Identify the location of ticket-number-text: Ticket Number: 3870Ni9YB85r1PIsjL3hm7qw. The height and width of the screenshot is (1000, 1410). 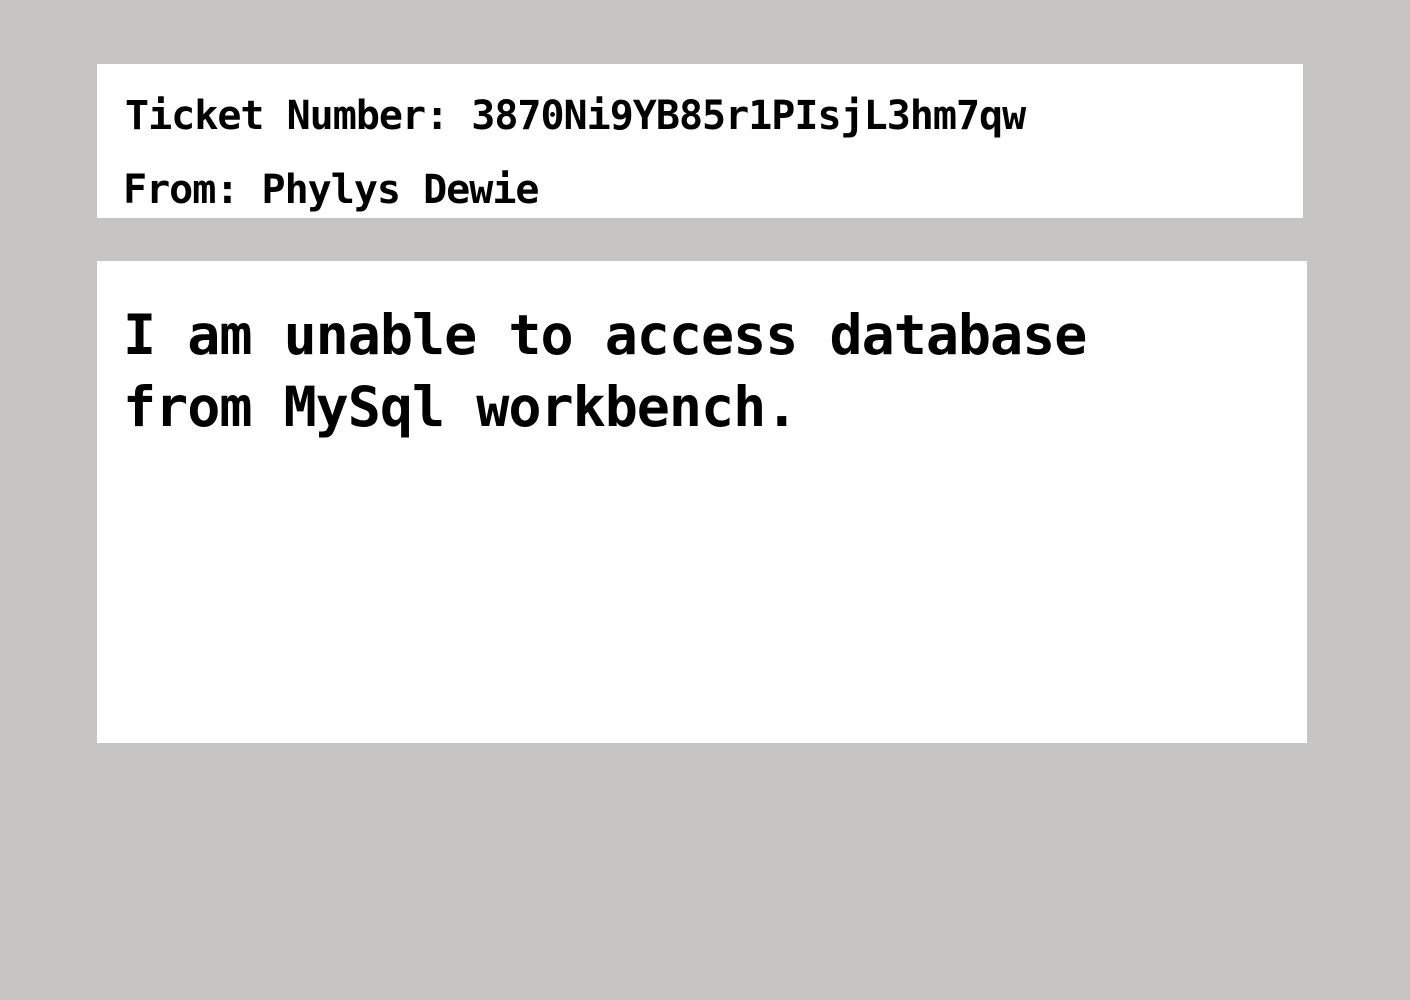
(575, 116).